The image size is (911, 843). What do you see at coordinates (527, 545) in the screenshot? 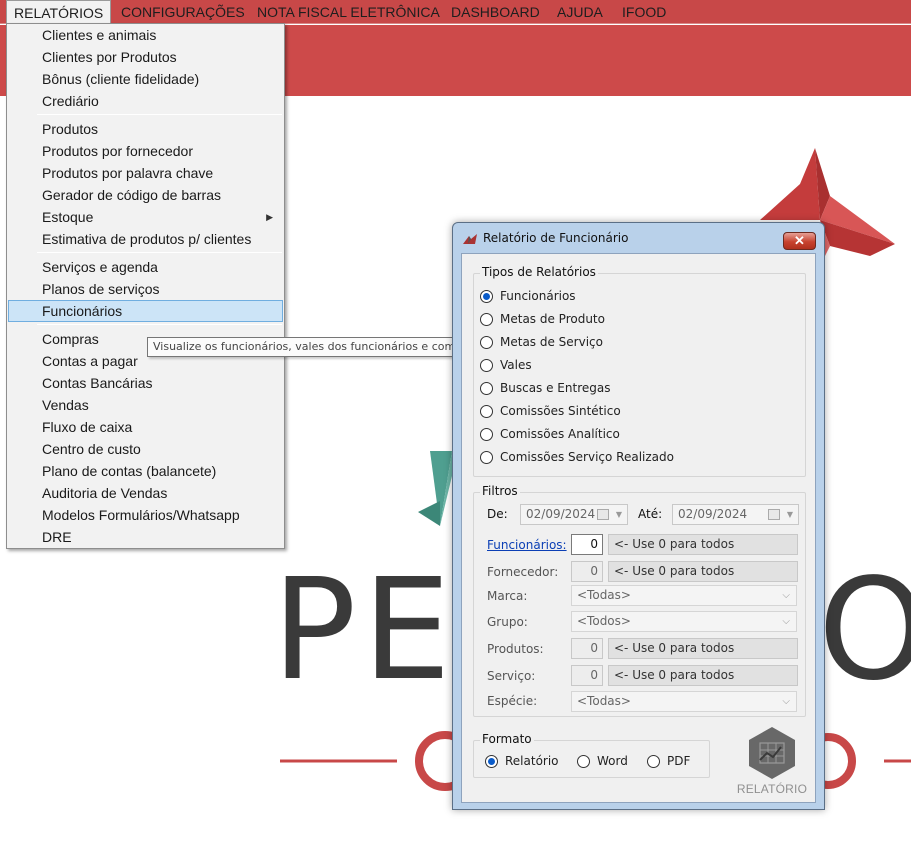
I see `funcionarios-link: Funcionários:` at bounding box center [527, 545].